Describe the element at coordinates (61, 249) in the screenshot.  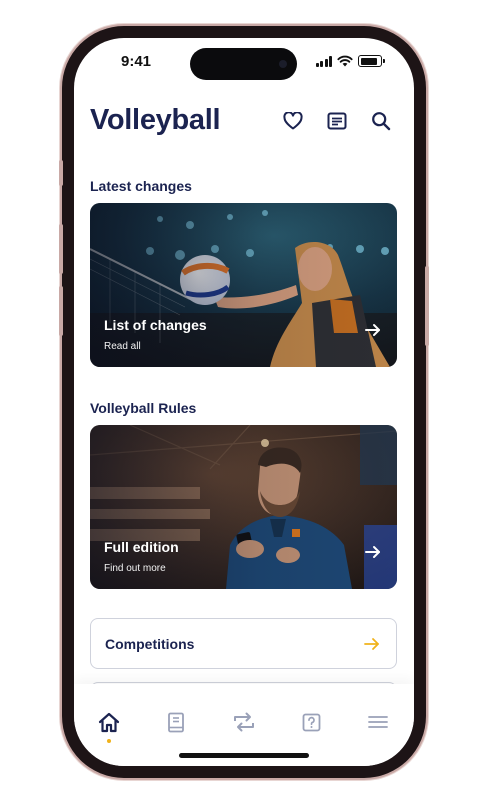
I see `volume-up-button` at that location.